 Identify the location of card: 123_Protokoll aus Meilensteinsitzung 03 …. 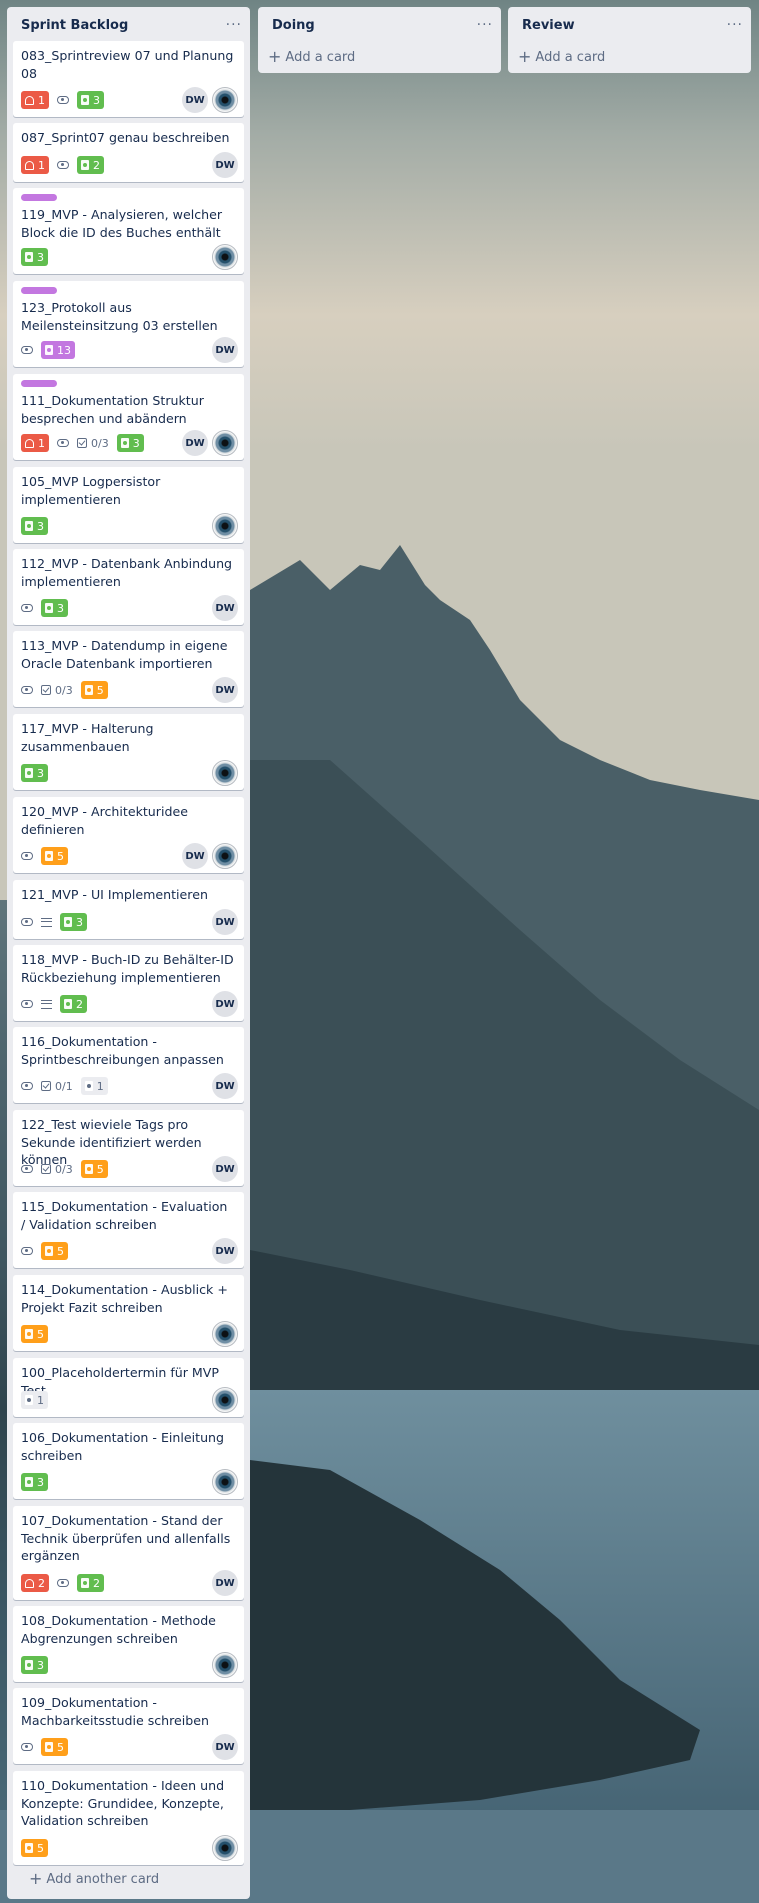
(128, 324).